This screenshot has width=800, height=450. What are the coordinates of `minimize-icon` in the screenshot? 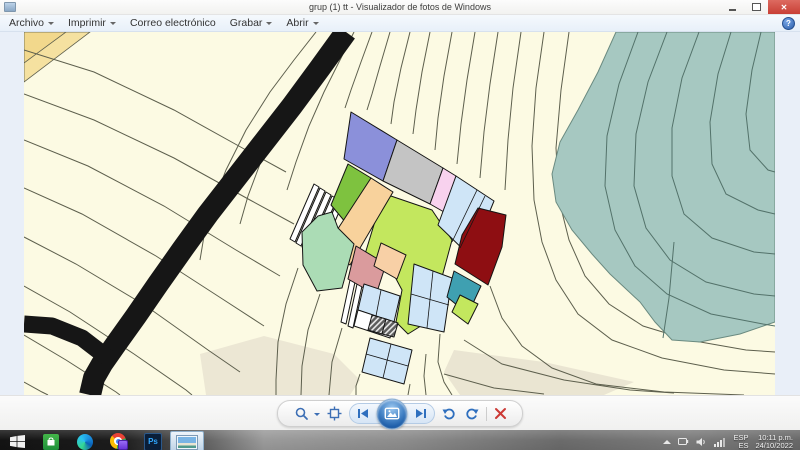 It's located at (732, 9).